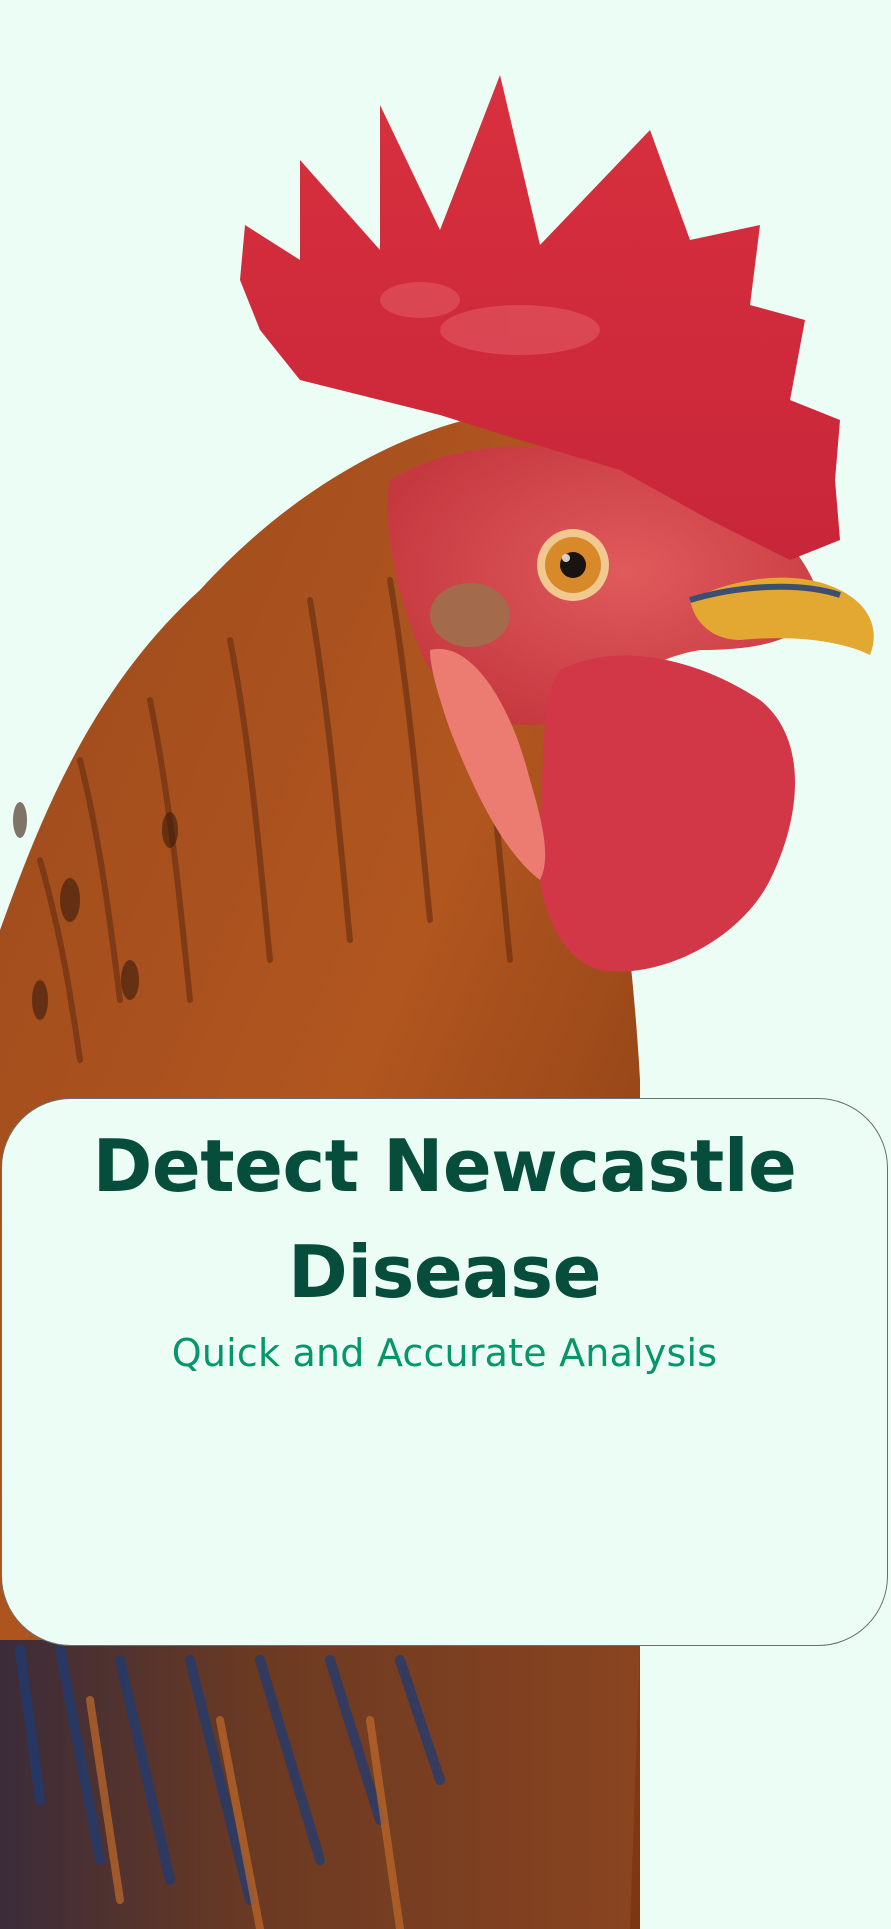 The height and width of the screenshot is (1929, 891). I want to click on ear-patch, so click(470, 615).